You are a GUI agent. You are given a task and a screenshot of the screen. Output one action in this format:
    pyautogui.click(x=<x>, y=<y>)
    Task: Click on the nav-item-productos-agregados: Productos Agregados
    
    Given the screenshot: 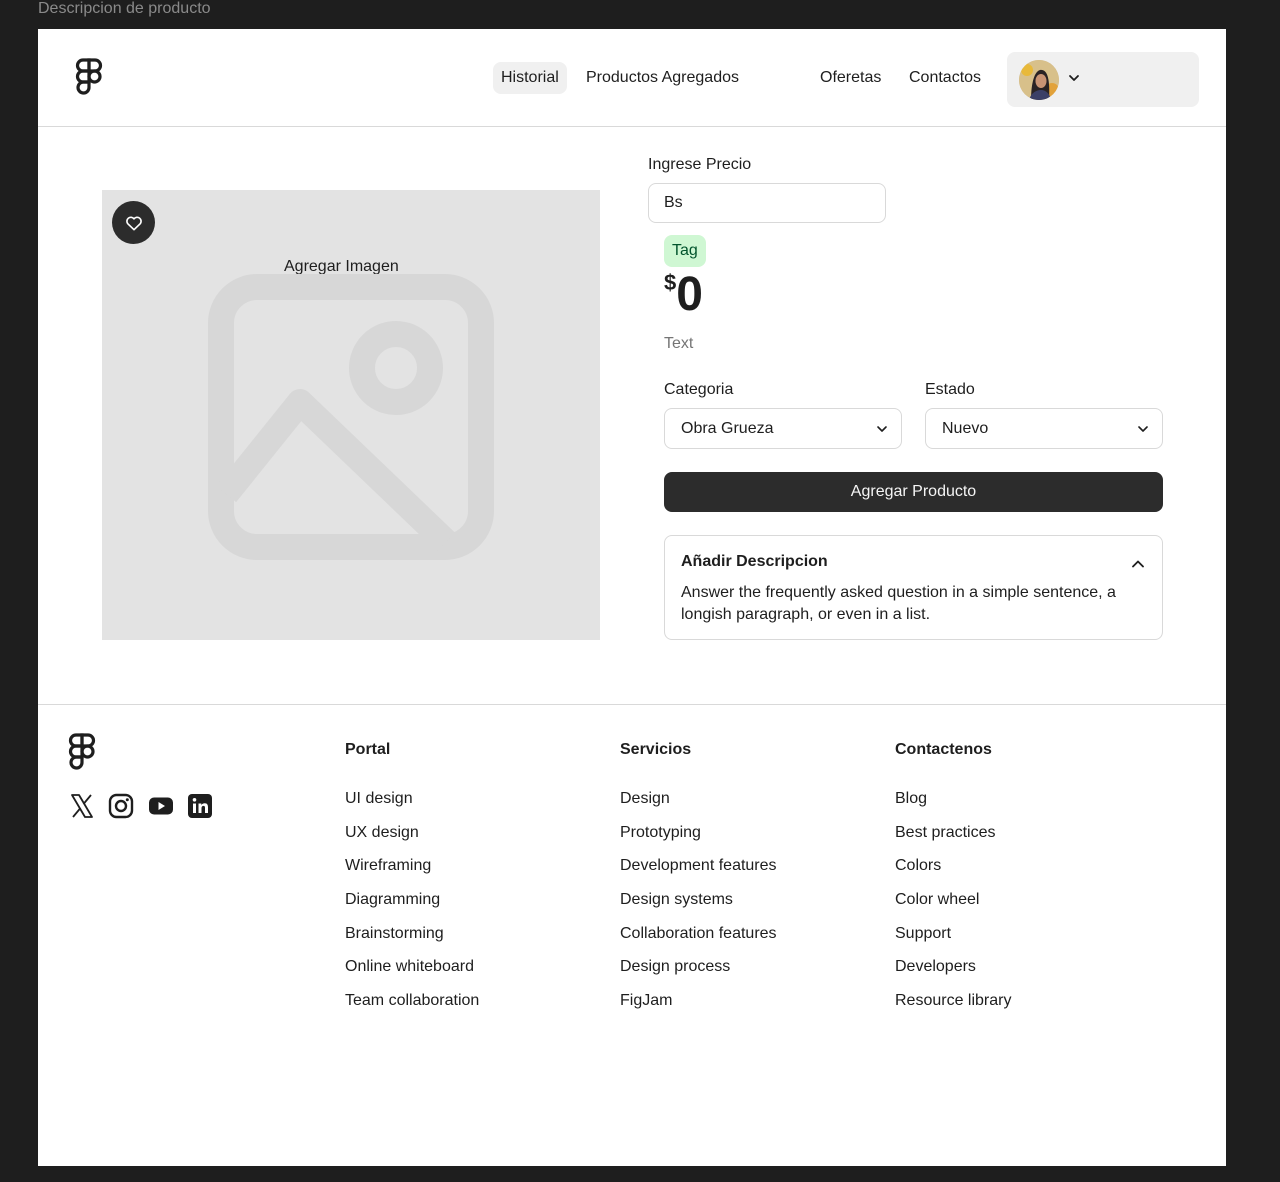 What is the action you would take?
    pyautogui.click(x=662, y=78)
    